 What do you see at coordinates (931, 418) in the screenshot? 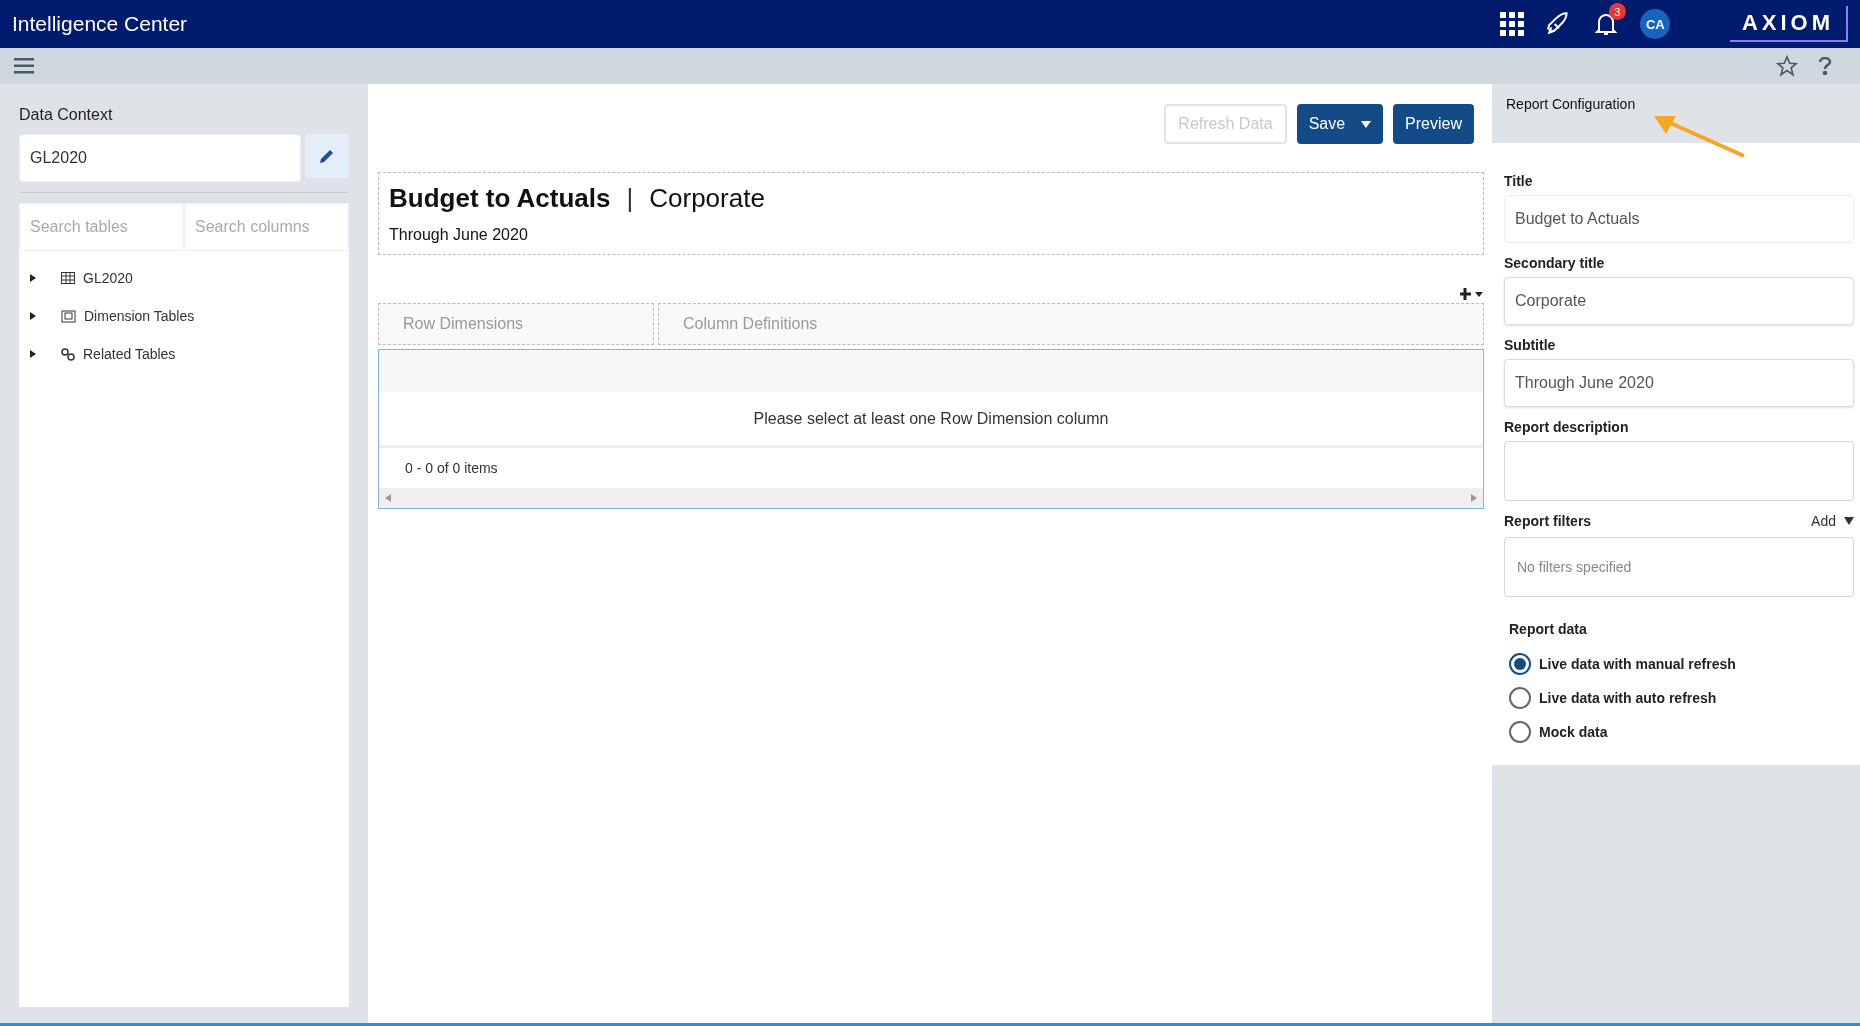
I see `empty-message: Please select at least one Row Dimension column` at bounding box center [931, 418].